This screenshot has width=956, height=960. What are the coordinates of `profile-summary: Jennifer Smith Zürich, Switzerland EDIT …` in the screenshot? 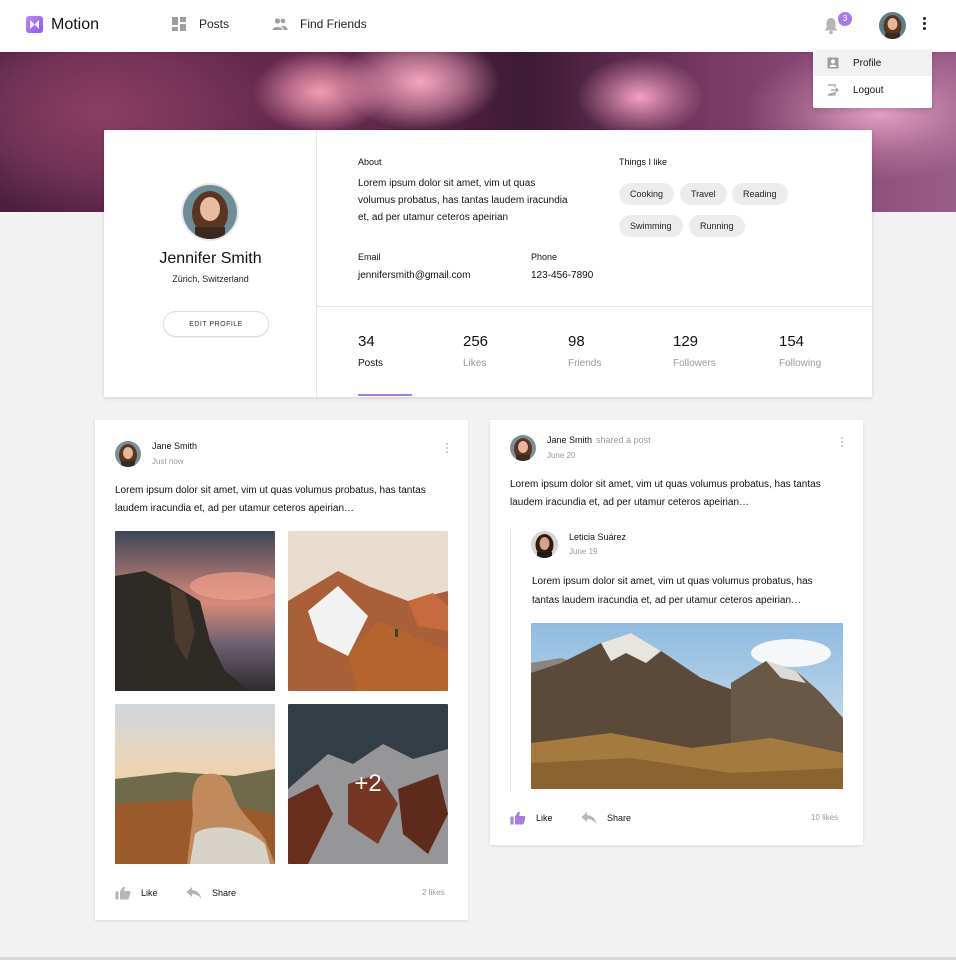 It's located at (210, 263).